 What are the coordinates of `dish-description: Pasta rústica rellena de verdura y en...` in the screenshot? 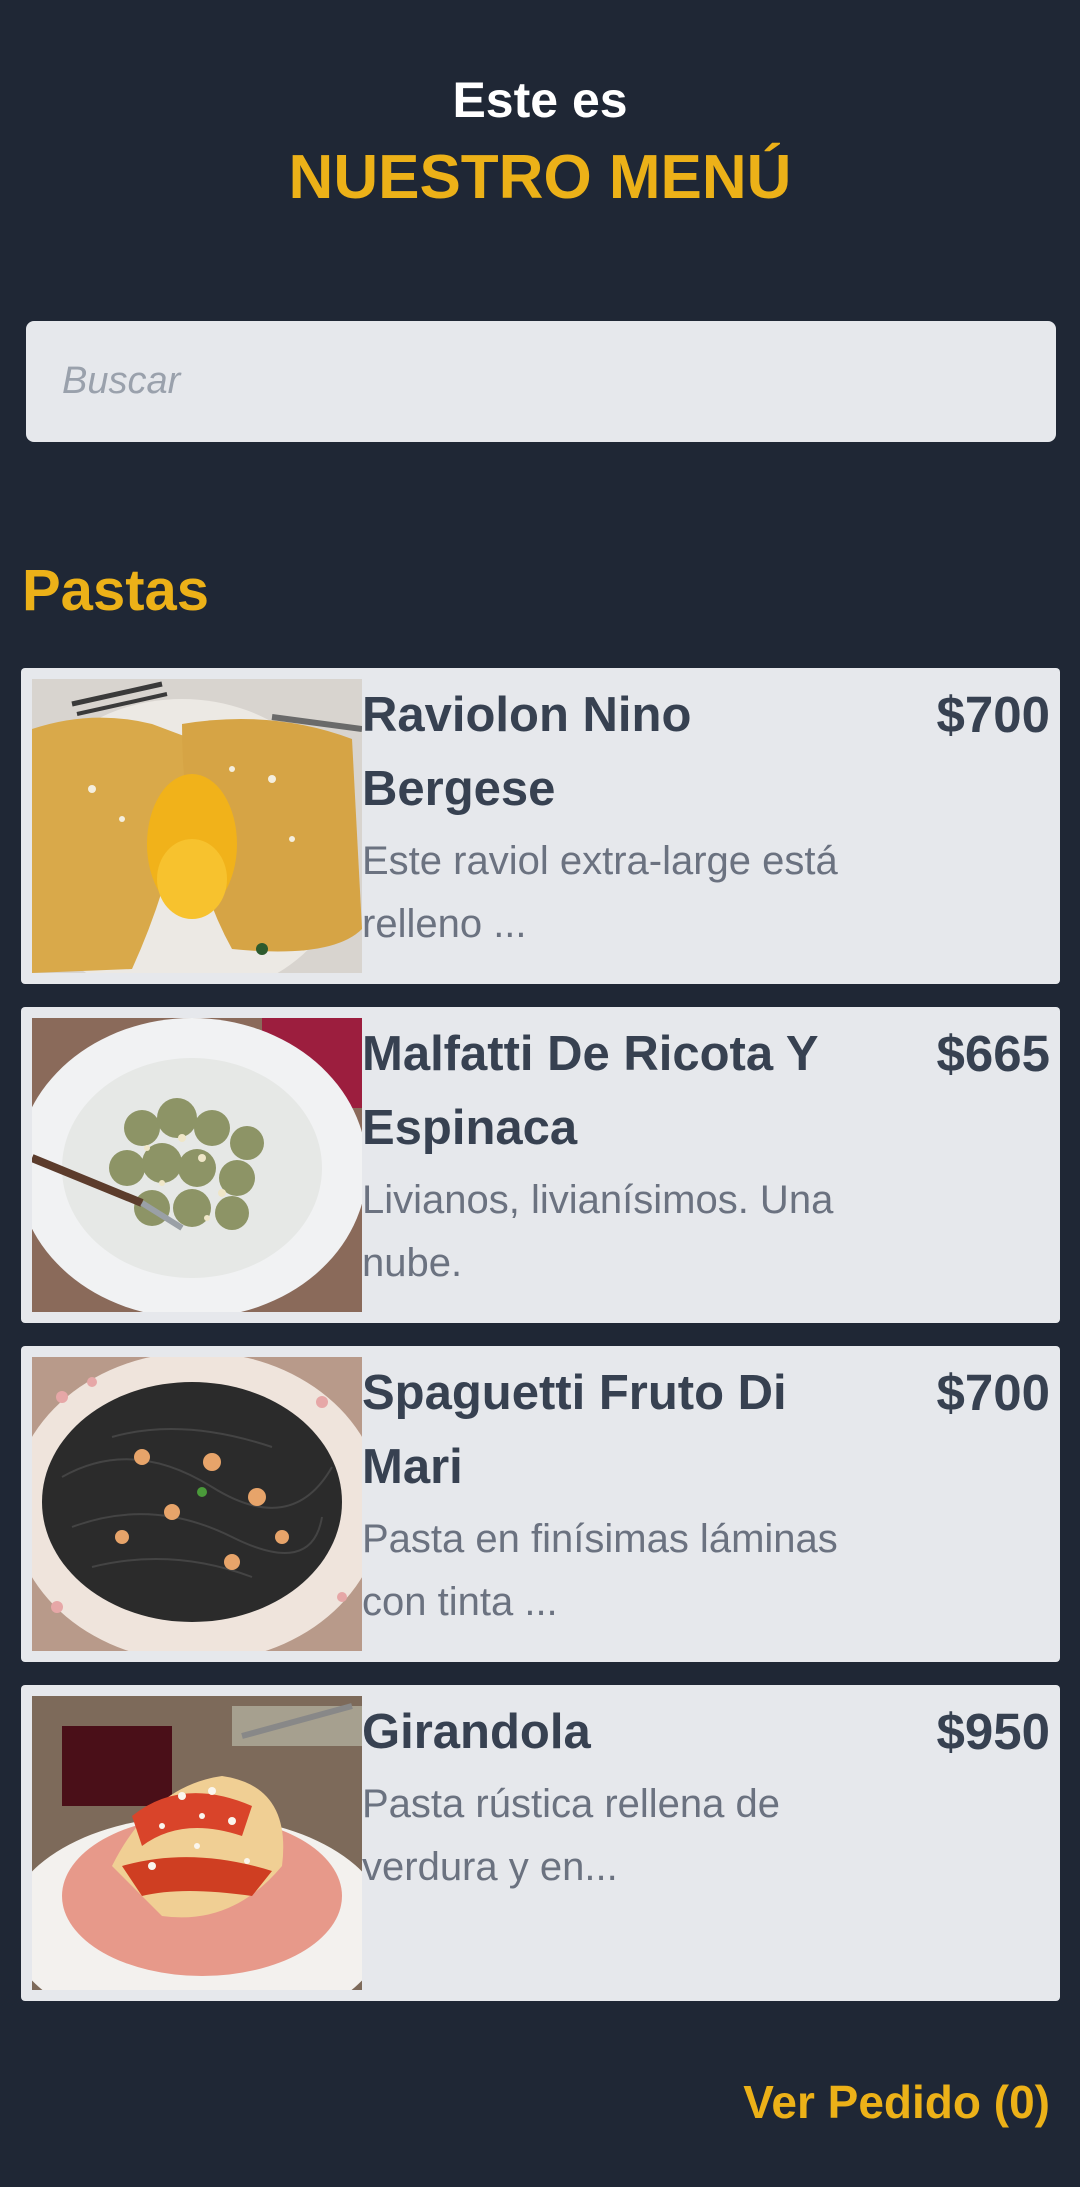 It's located at (571, 1835).